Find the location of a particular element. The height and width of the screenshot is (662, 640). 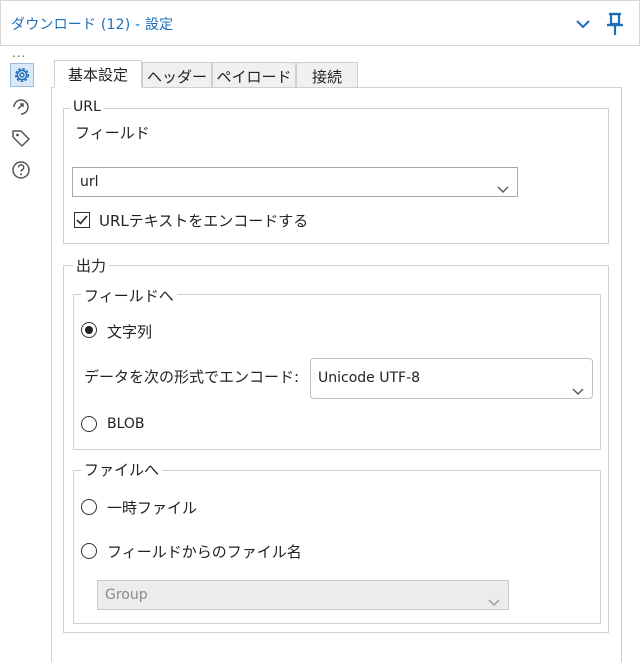

url-field-select-value: url is located at coordinates (89, 182).